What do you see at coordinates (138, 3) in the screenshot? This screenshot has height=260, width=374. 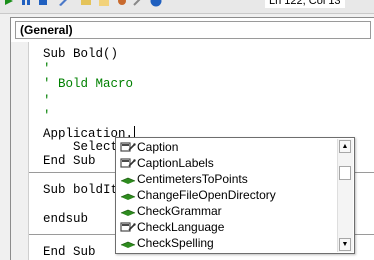 I see `toolbox-icon` at bounding box center [138, 3].